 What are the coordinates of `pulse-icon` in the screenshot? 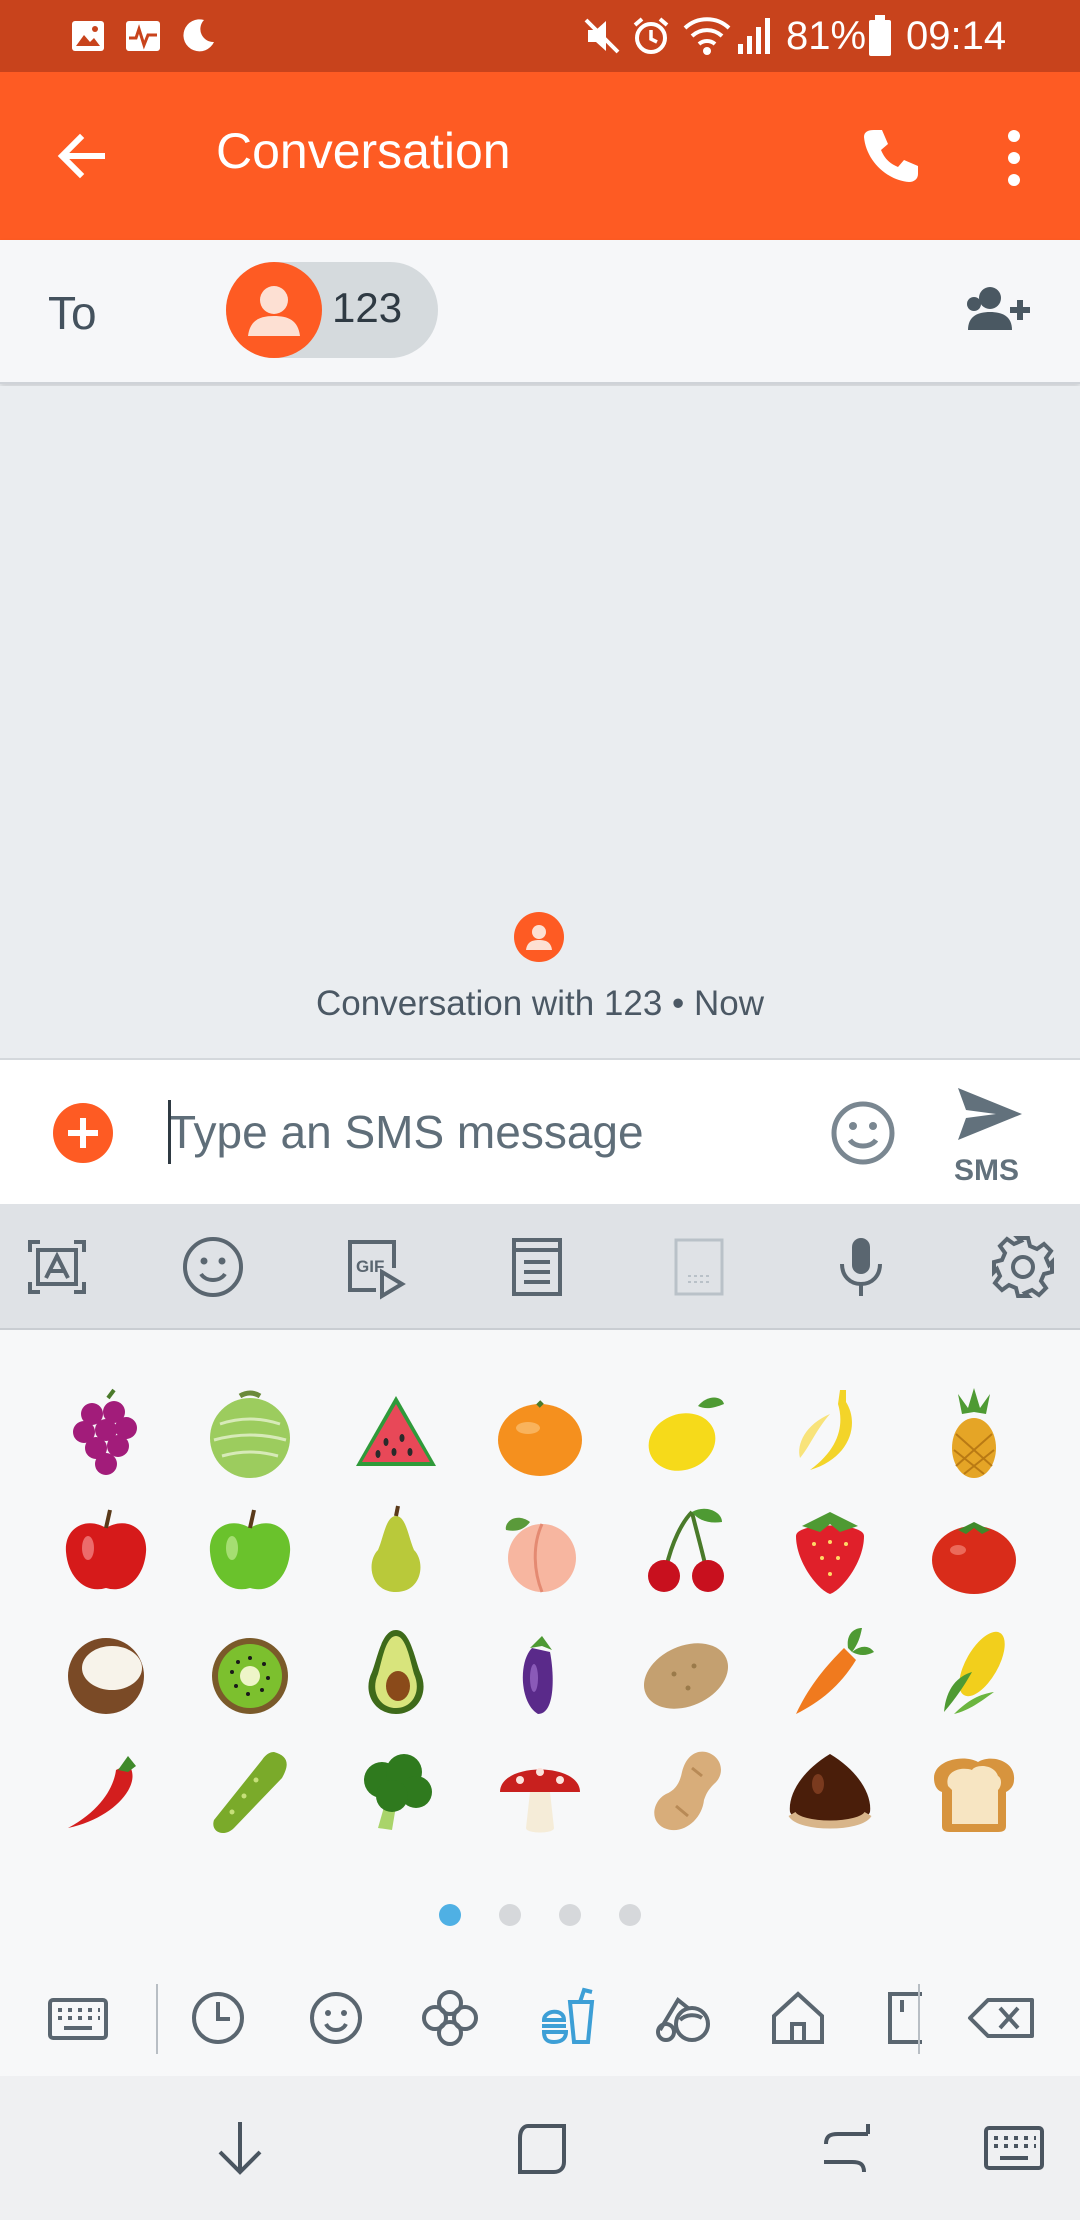 It's located at (143, 36).